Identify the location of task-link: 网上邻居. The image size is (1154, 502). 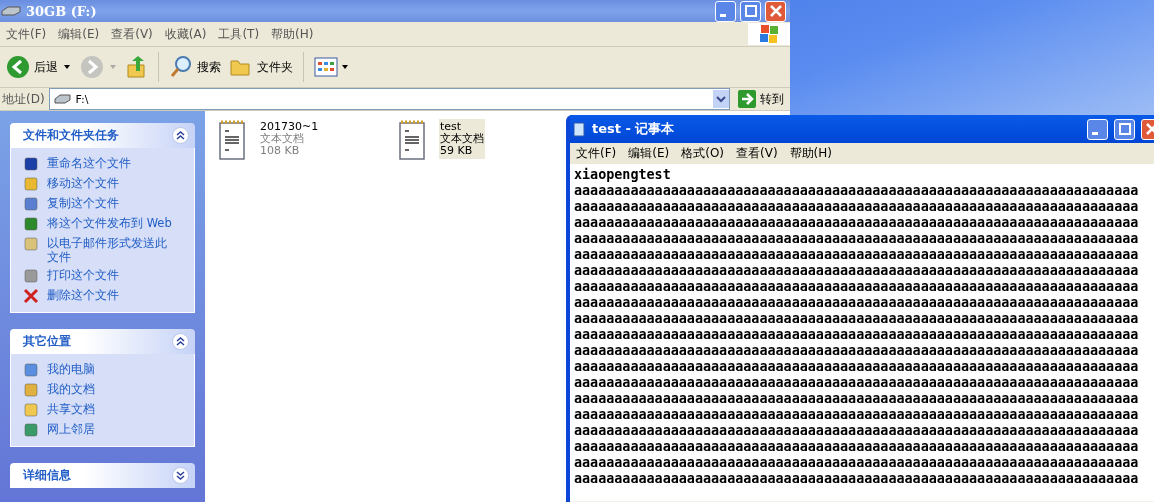
(112, 429).